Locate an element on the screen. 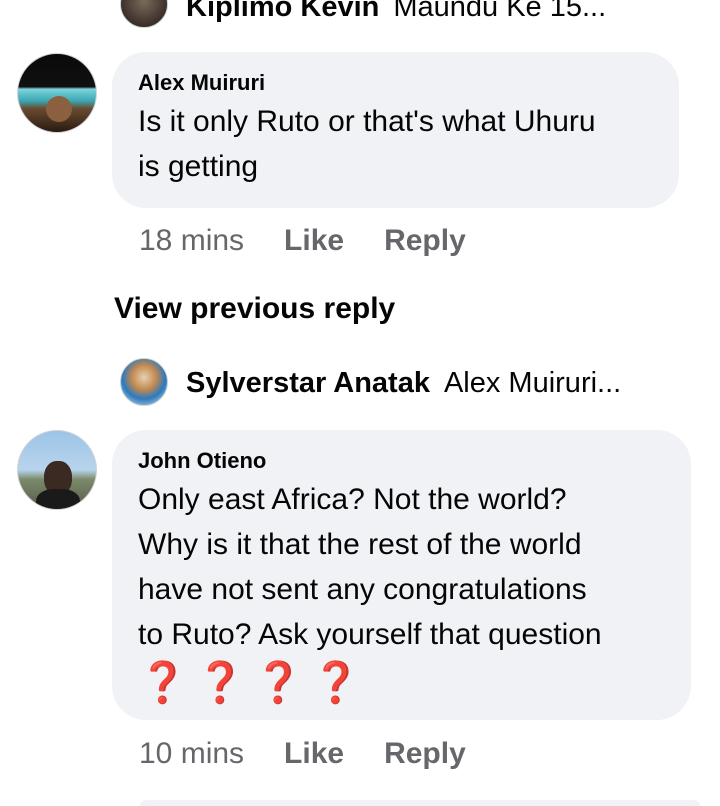 This screenshot has width=720, height=806. comment-actions: 10 mins Like Reply is located at coordinates (302, 754).